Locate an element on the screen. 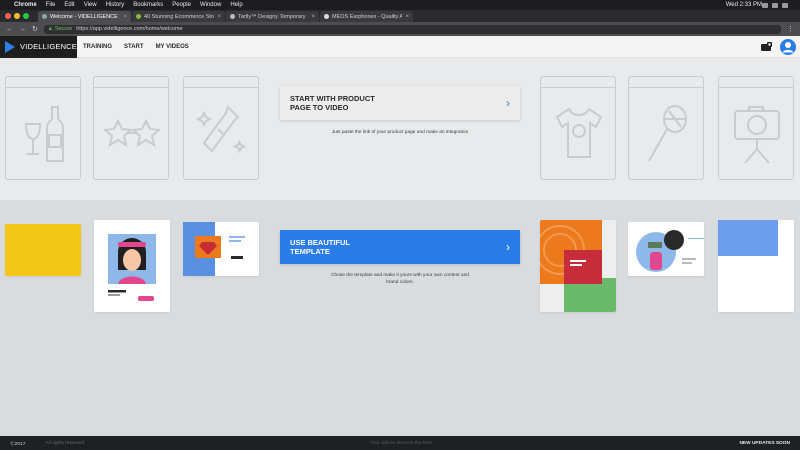 Image resolution: width=800 pixels, height=450 pixels. product-thumb-flashlight is located at coordinates (221, 128).